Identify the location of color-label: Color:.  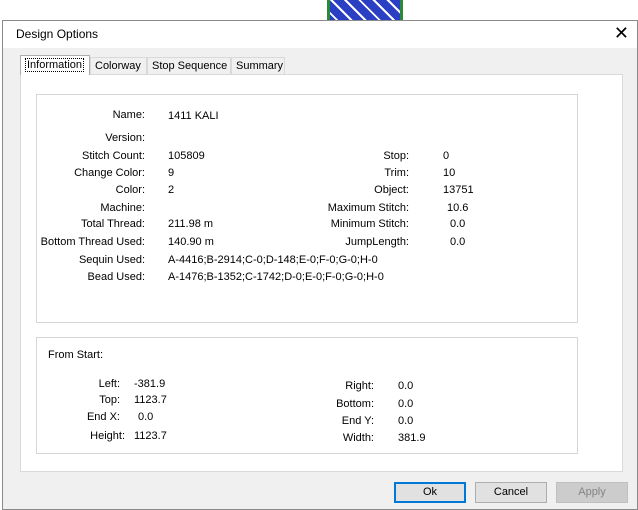
(130, 190).